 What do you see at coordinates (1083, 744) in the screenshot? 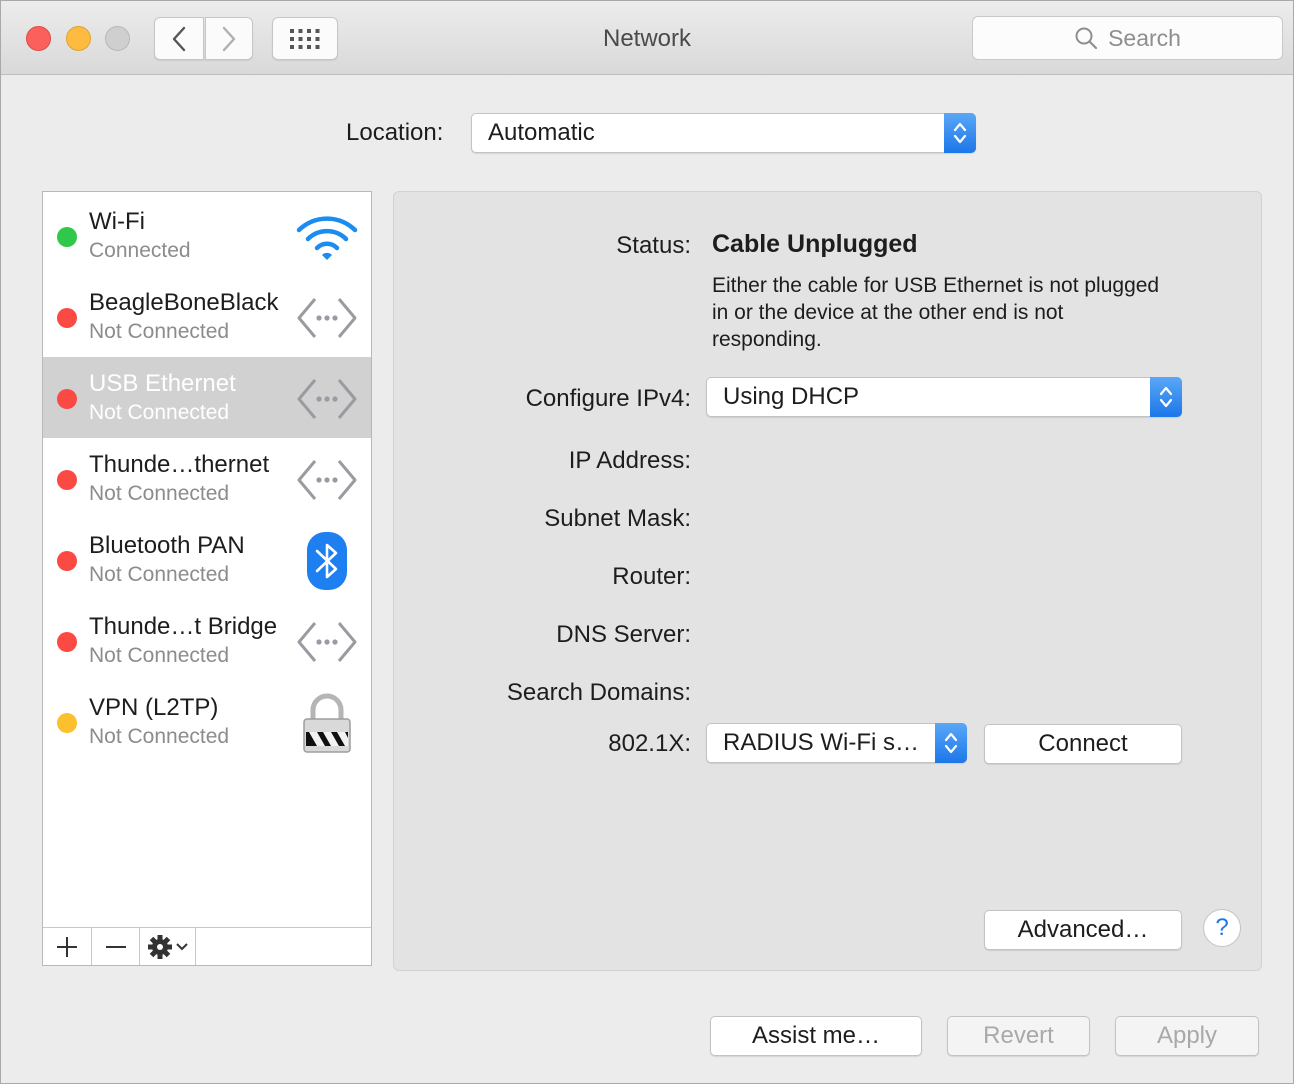
I see `connect-button: Connect` at bounding box center [1083, 744].